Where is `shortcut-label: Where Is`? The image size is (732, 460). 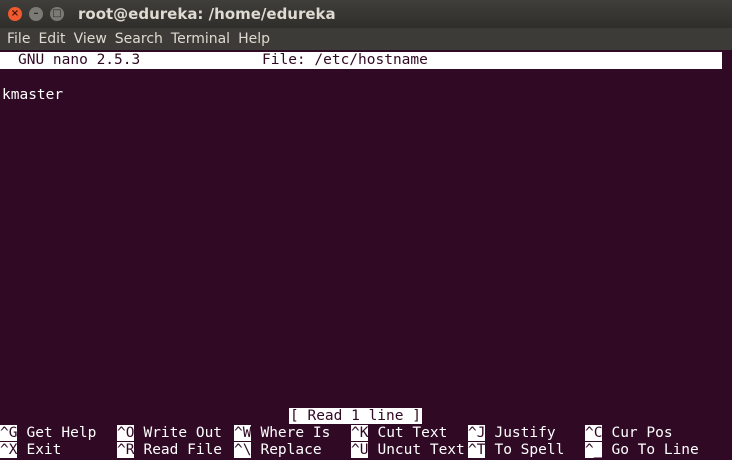 shortcut-label: Where Is is located at coordinates (295, 433).